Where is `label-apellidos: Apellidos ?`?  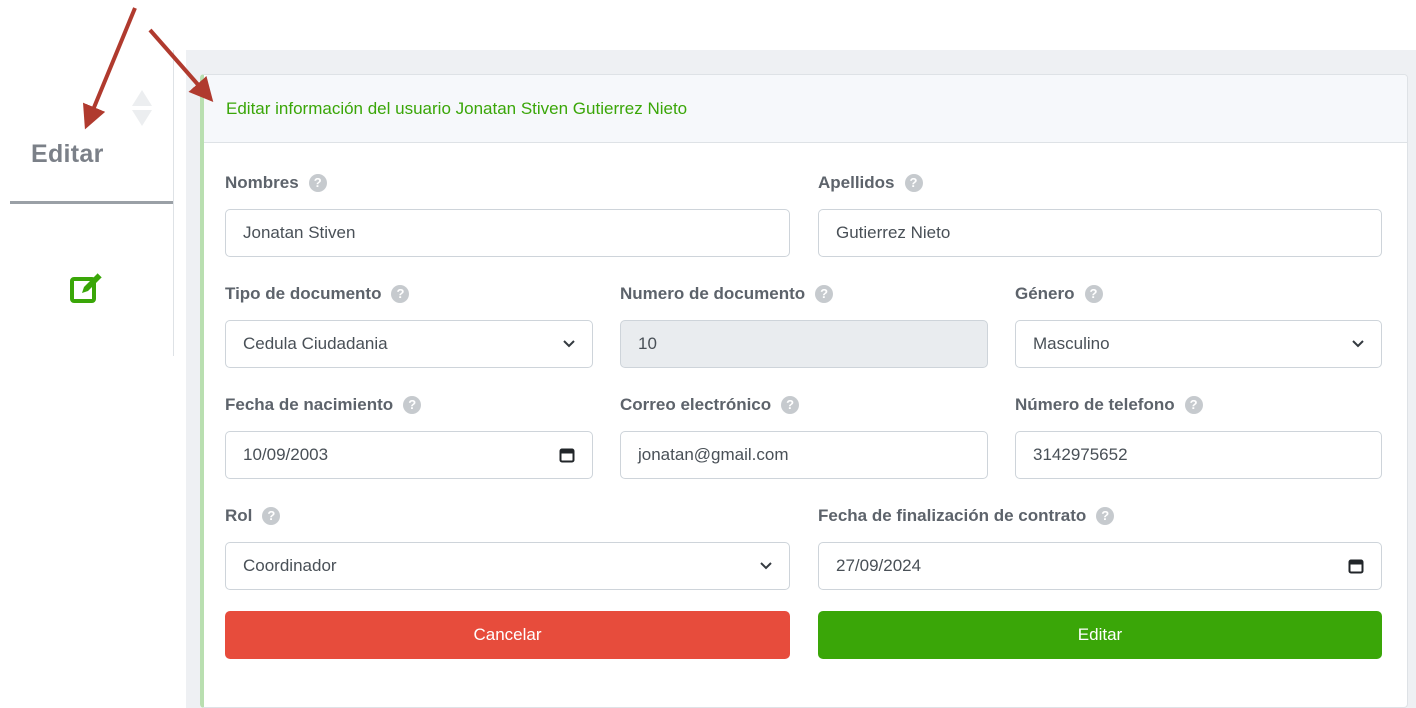 label-apellidos: Apellidos ? is located at coordinates (870, 183).